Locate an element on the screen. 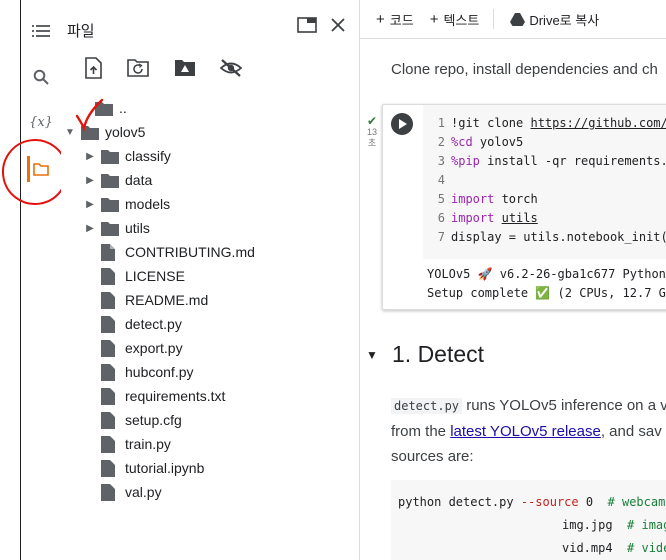 The width and height of the screenshot is (666, 560). latest-release-link: latest YOLOv5 release is located at coordinates (525, 431).